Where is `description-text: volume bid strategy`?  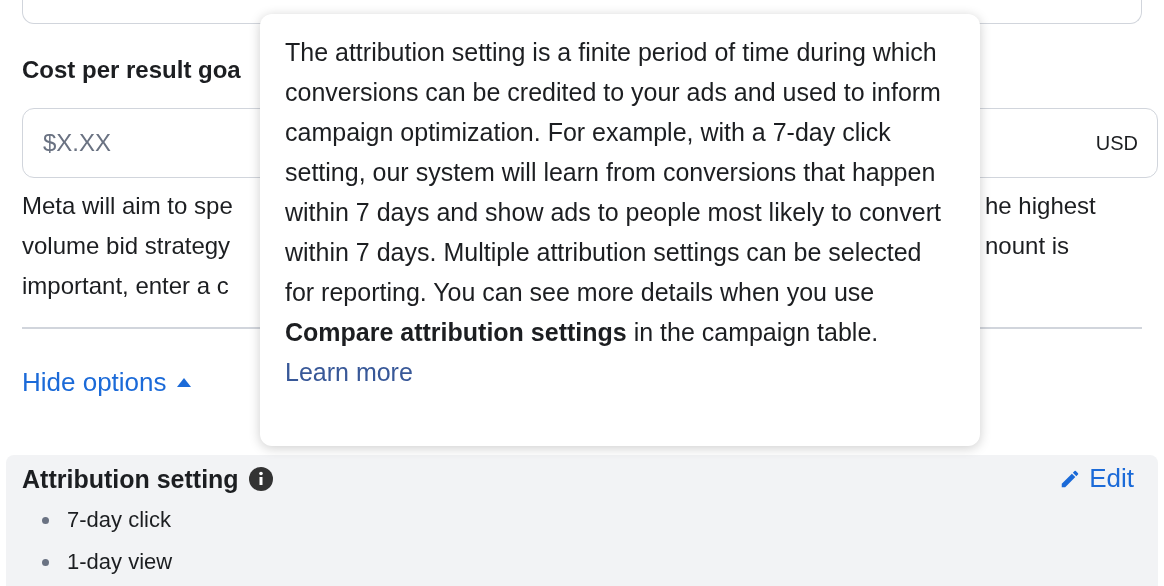 description-text: volume bid strategy is located at coordinates (126, 246).